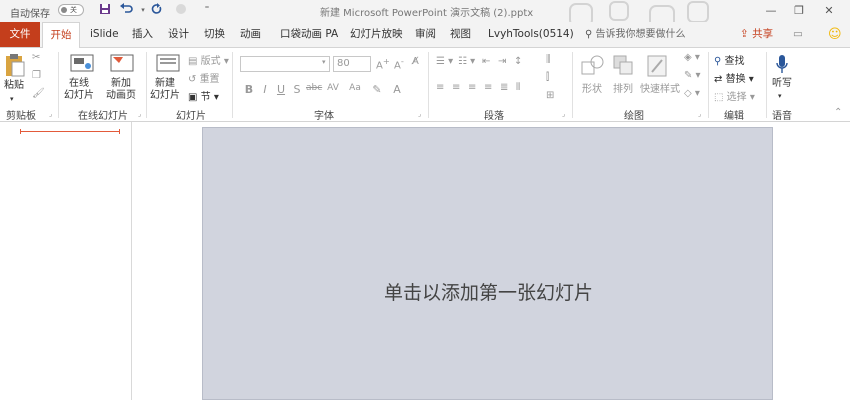  What do you see at coordinates (838, 112) in the screenshot?
I see `collapse-ribbon-icon: ⌃` at bounding box center [838, 112].